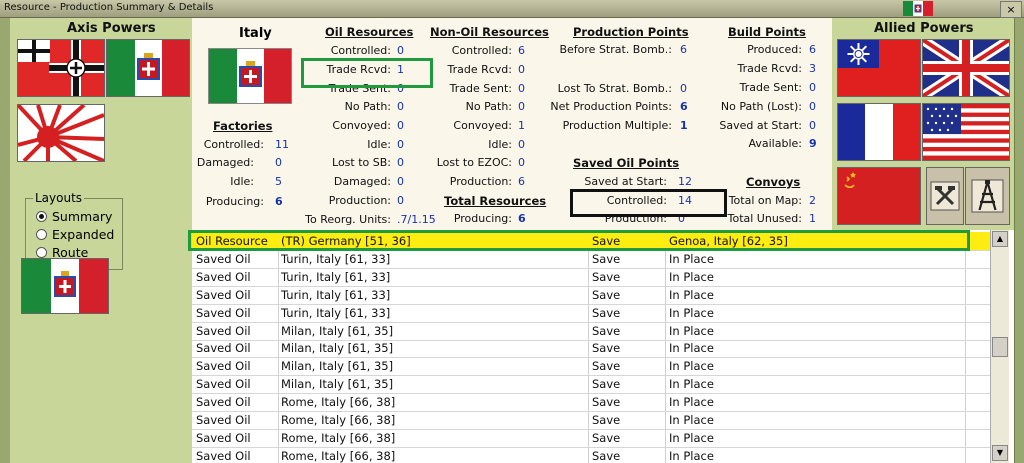  I want to click on saved-oil-start-label: Saved at Start:, so click(625, 181).